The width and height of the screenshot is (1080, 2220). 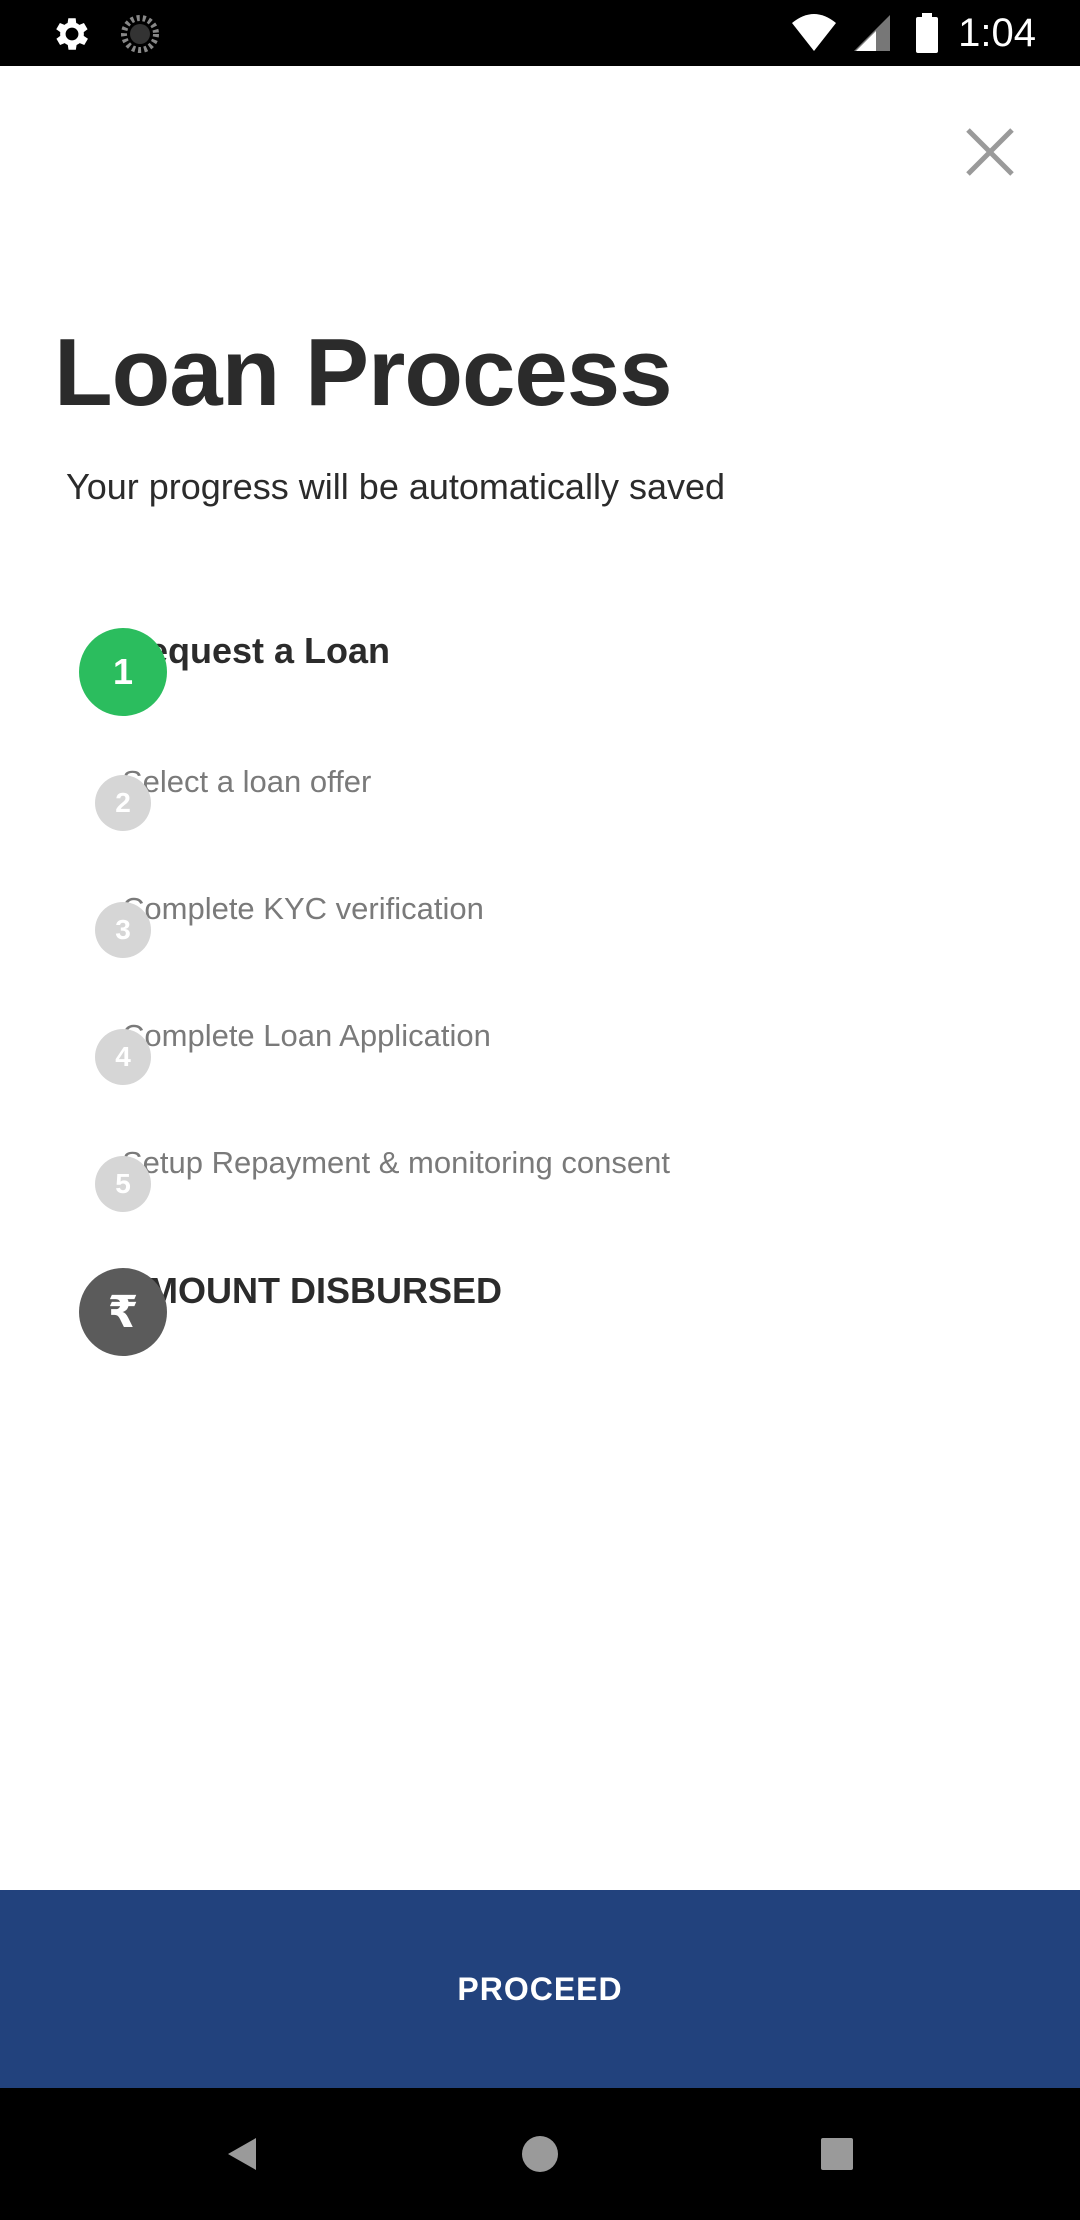 I want to click on step-indicator-1: 1, so click(x=123, y=672).